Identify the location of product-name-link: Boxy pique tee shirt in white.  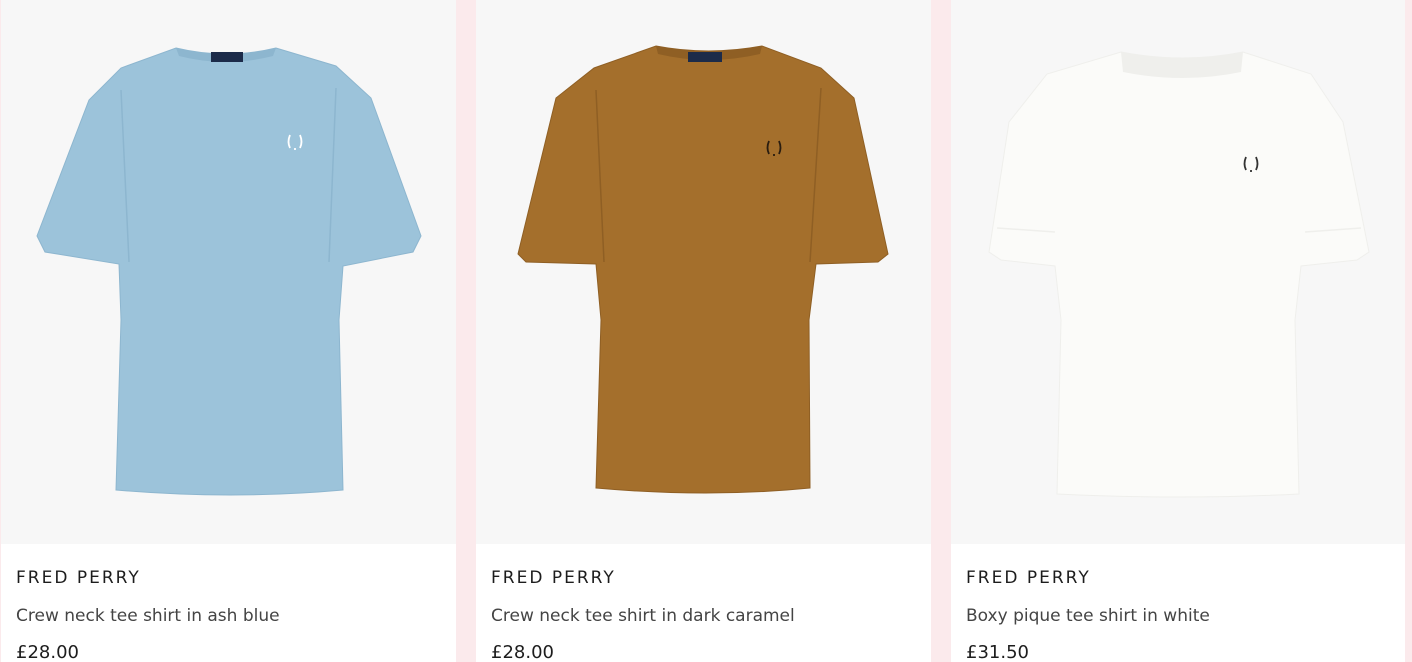
(1088, 616).